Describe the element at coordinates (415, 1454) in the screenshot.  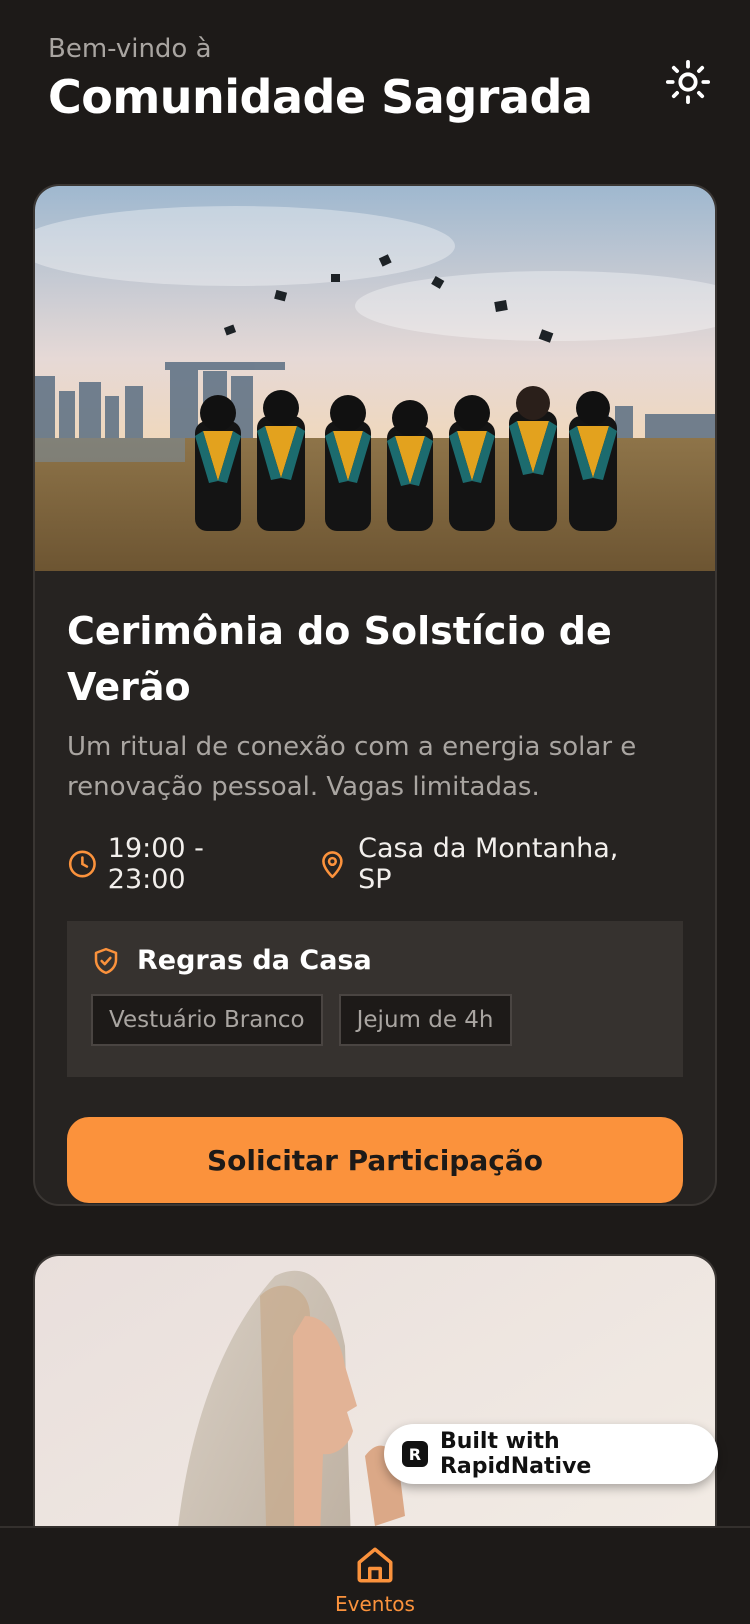
I see `rapidnative-logo-icon: R` at that location.